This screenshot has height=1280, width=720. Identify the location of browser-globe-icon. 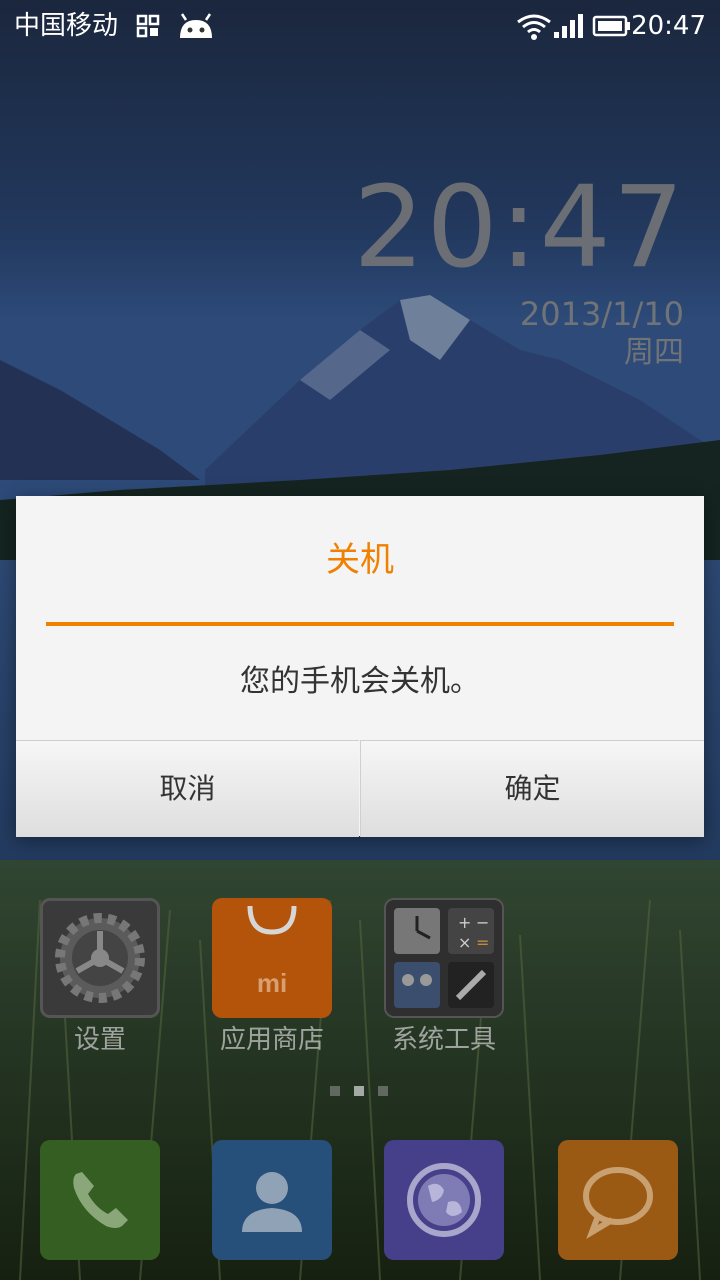
(444, 1213).